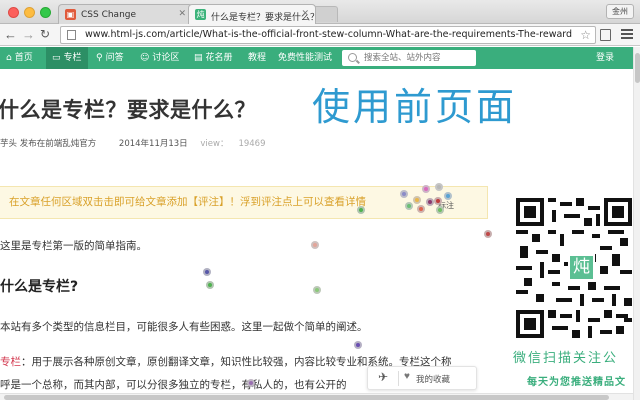  Describe the element at coordinates (305, 58) in the screenshot. I see `nav-item-perf-test: 免费性能测试` at that location.